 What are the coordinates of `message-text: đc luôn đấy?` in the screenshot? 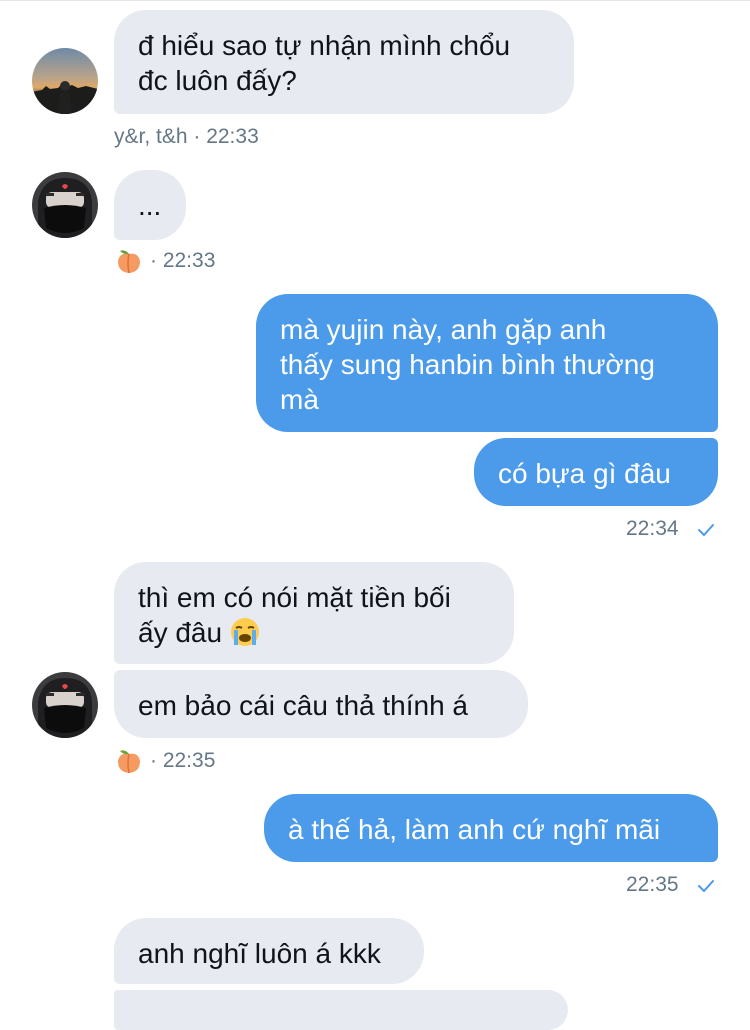 It's located at (217, 80).